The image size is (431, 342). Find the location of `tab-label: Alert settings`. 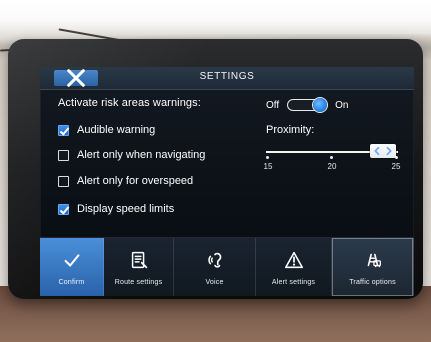

tab-label: Alert settings is located at coordinates (293, 282).